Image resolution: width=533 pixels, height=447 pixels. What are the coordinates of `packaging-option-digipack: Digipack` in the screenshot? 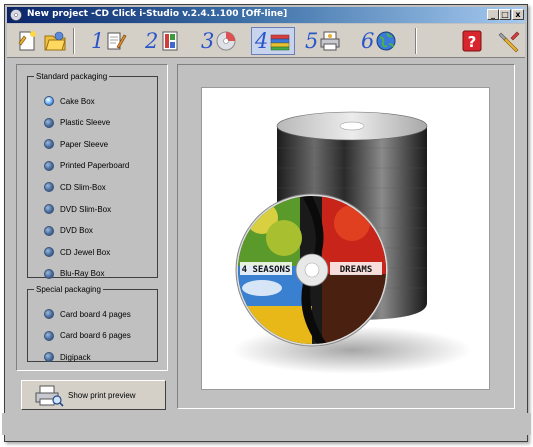 It's located at (67, 357).